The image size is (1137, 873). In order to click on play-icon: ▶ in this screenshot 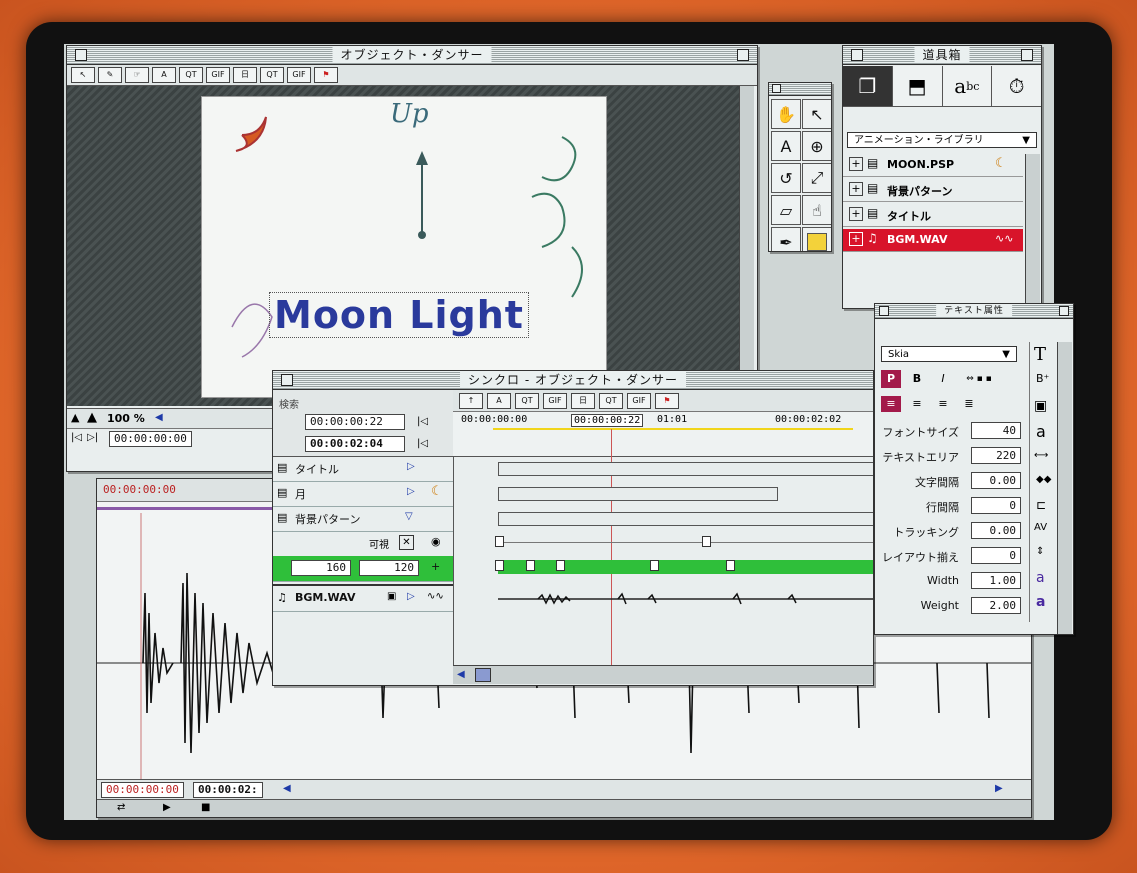, I will do `click(167, 807)`.